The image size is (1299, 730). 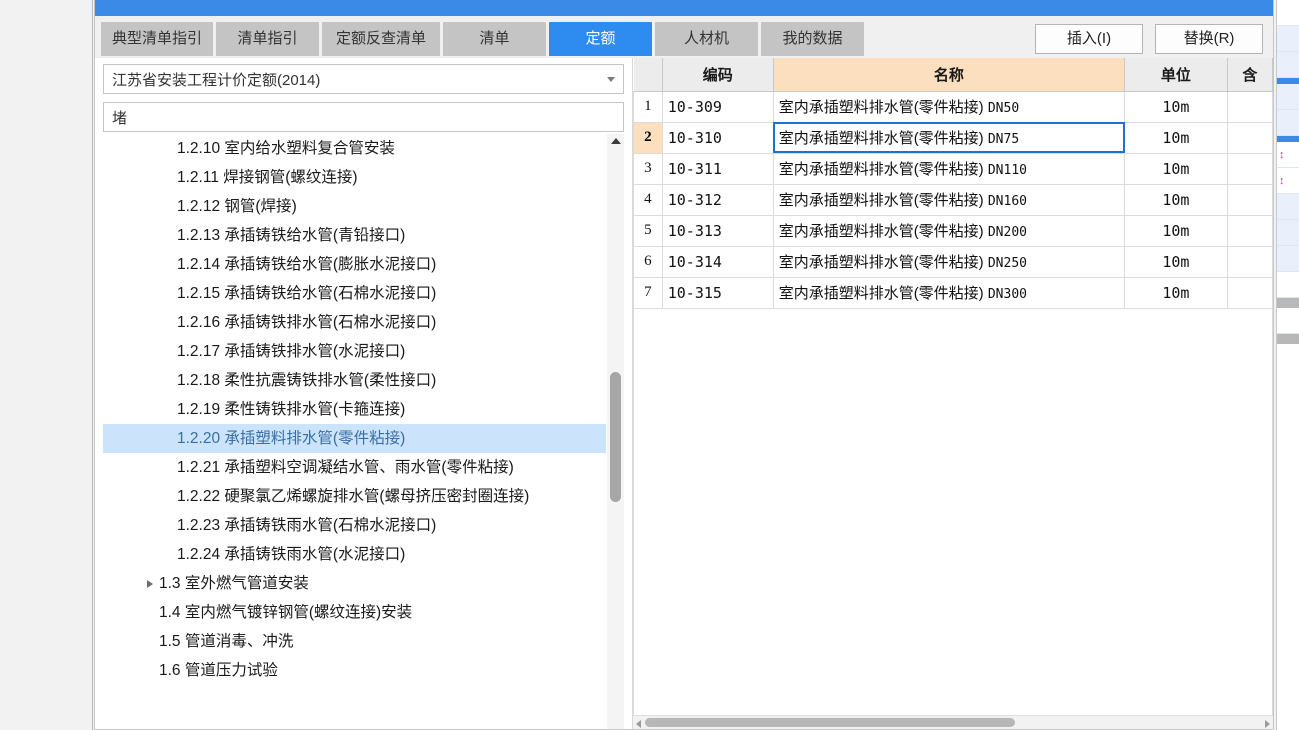 What do you see at coordinates (717, 75) in the screenshot?
I see `column-header-code: 编码` at bounding box center [717, 75].